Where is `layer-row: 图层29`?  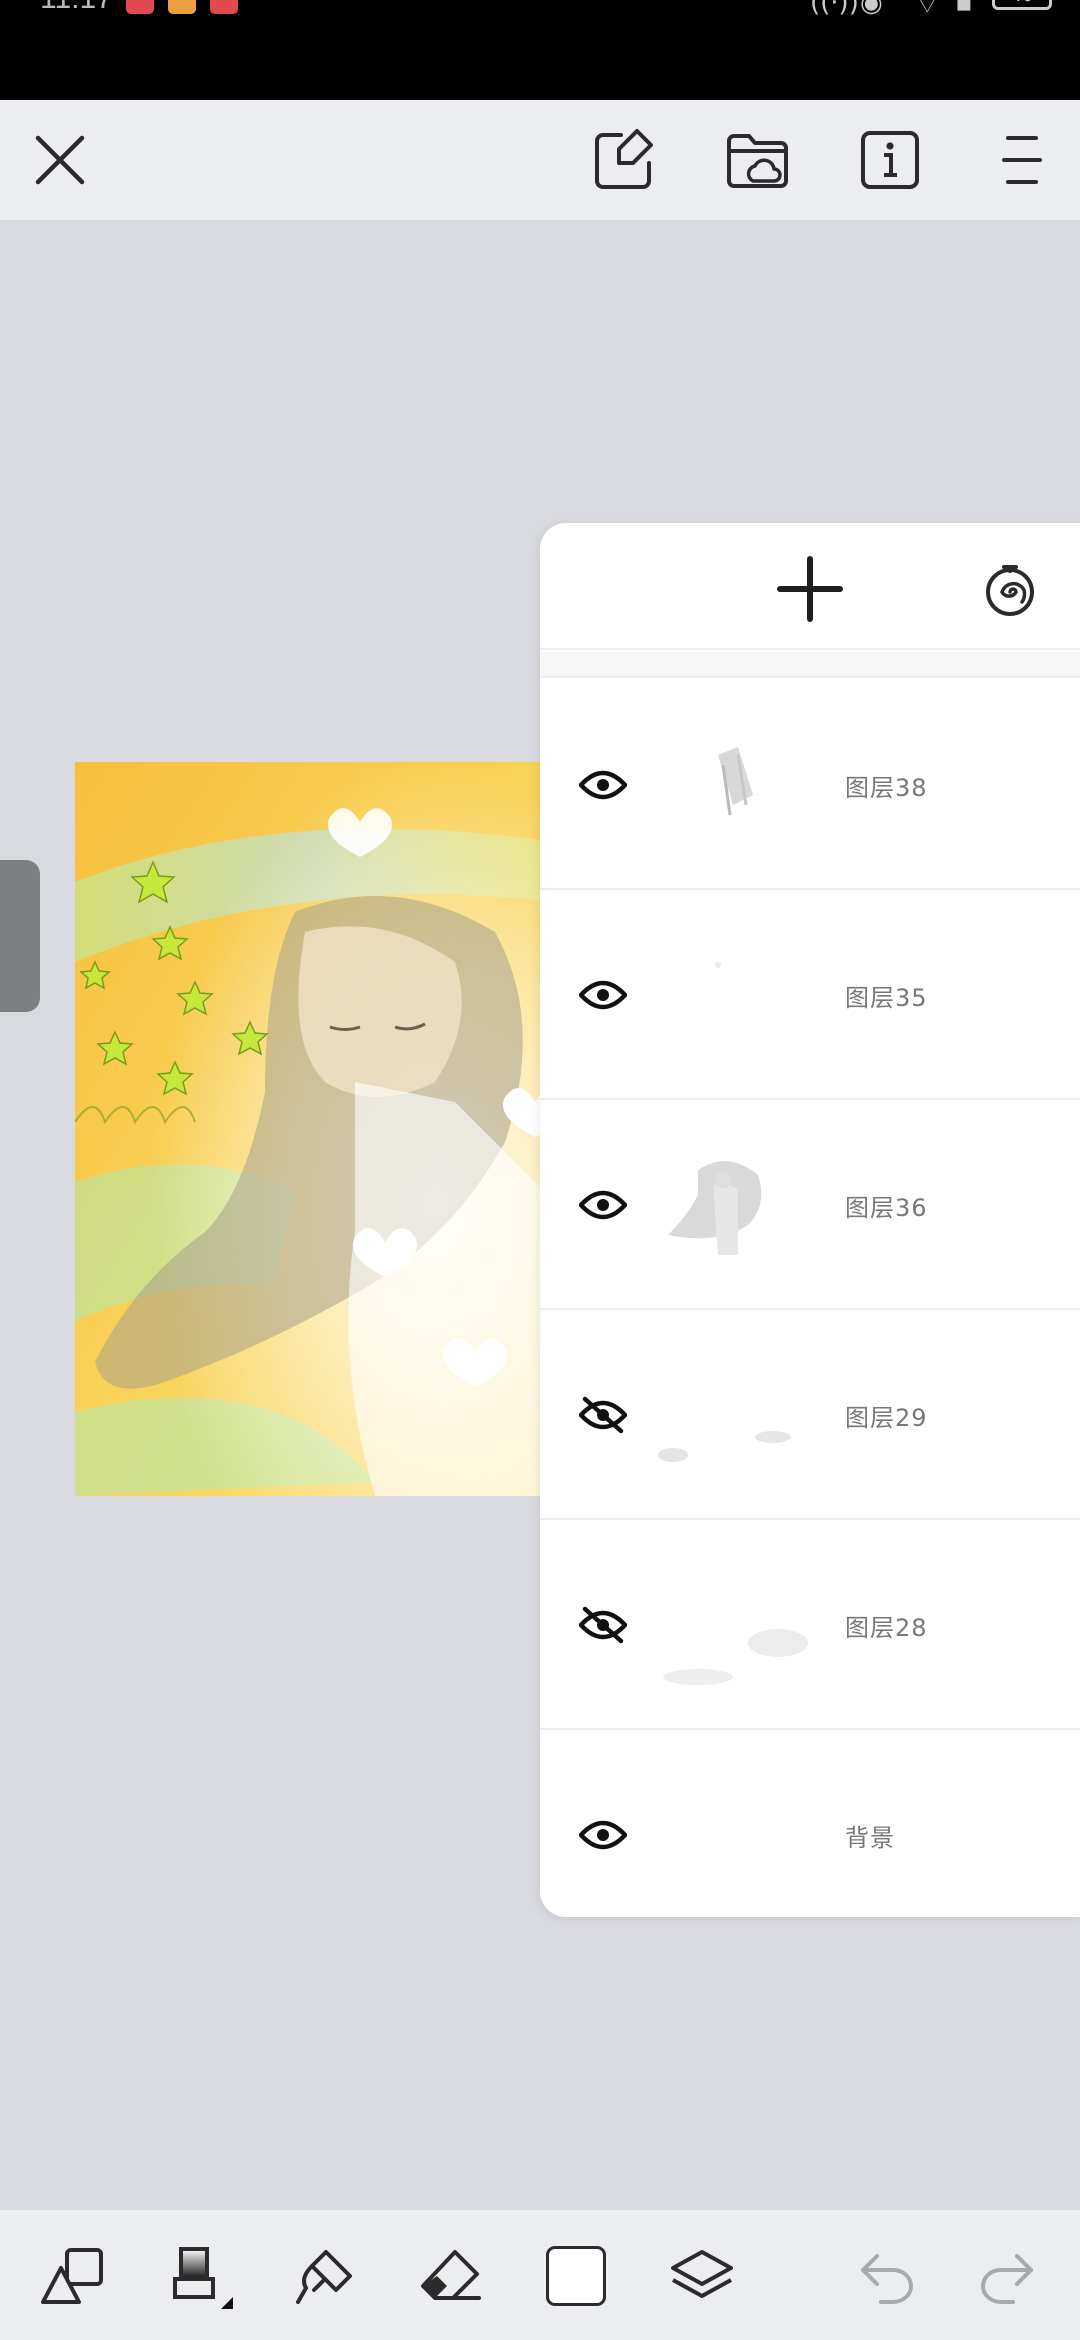
layer-row: 图层29 is located at coordinates (810, 1415).